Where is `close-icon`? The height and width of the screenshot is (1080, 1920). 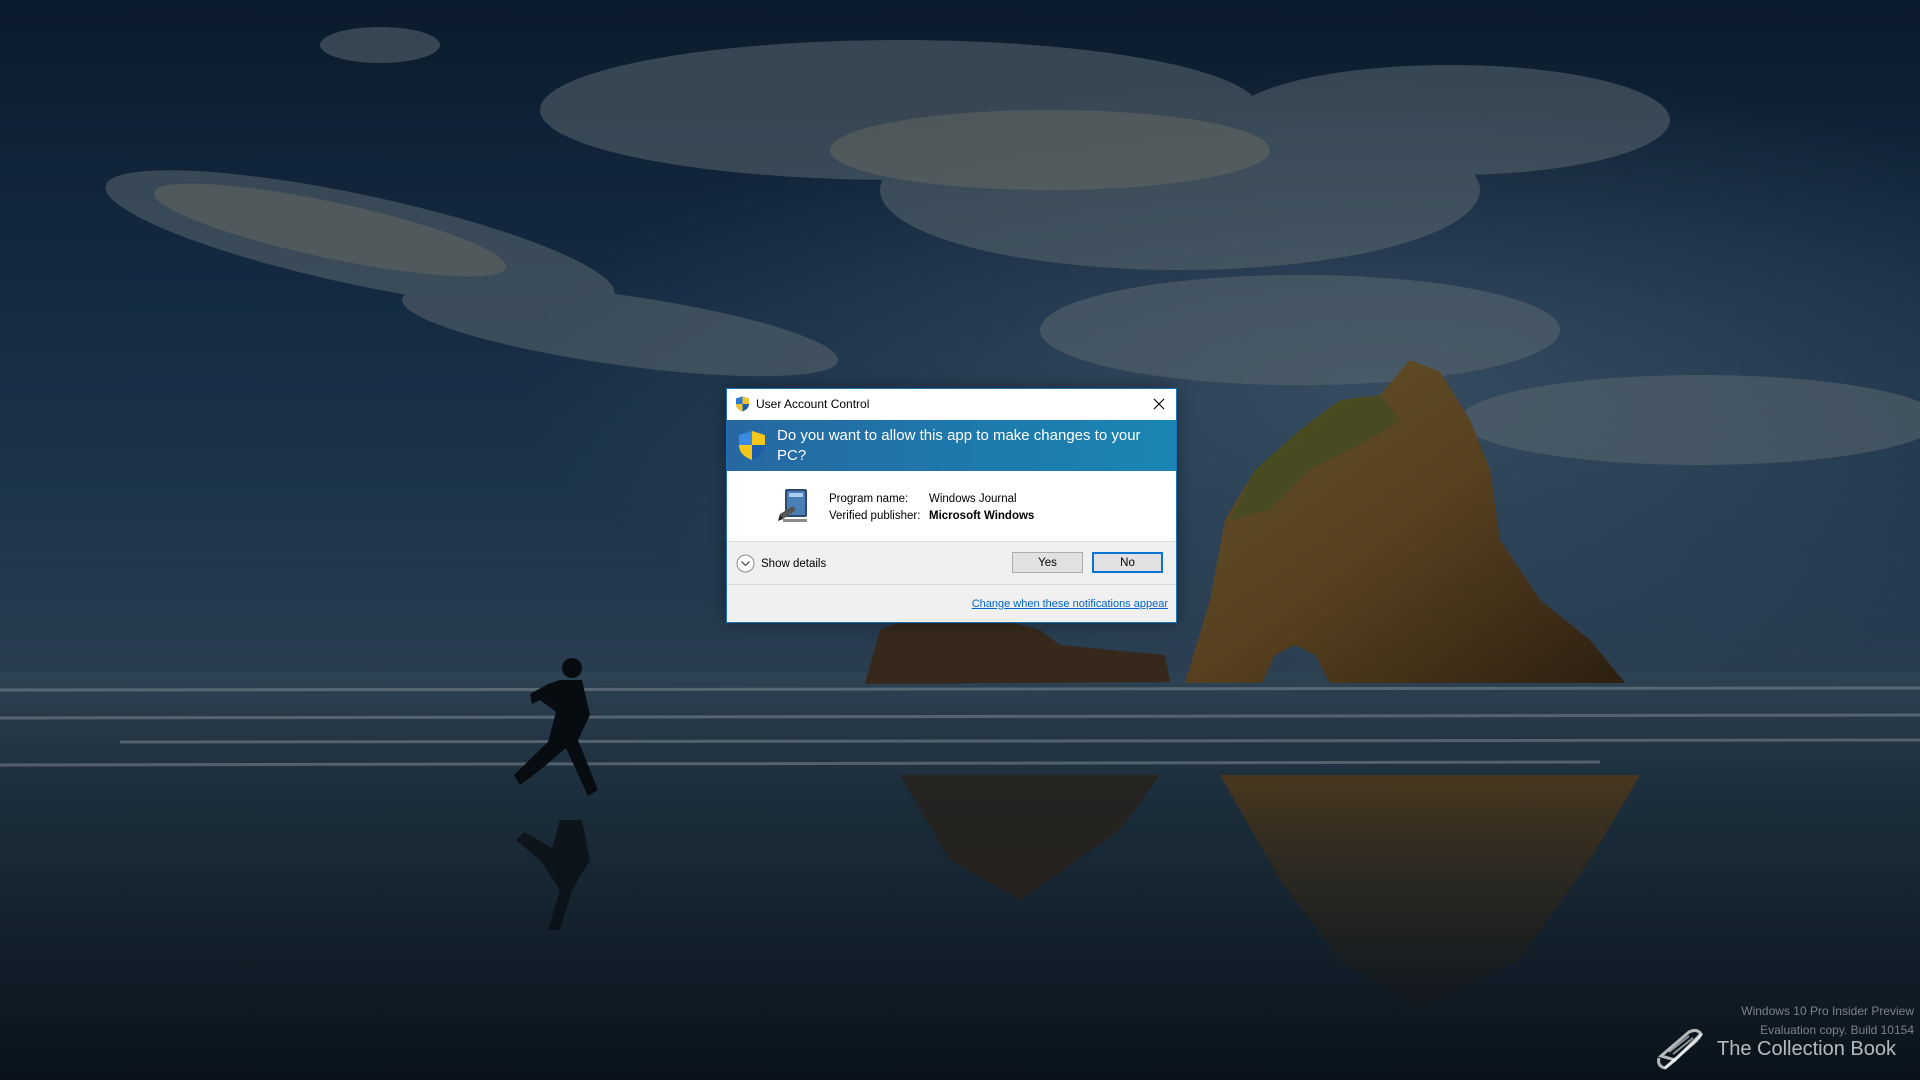
close-icon is located at coordinates (1159, 404).